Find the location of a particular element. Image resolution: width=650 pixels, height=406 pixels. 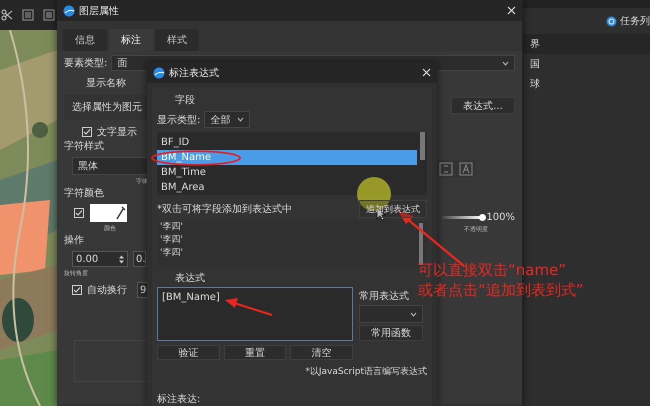

section-label: 显示名称 is located at coordinates (106, 83).